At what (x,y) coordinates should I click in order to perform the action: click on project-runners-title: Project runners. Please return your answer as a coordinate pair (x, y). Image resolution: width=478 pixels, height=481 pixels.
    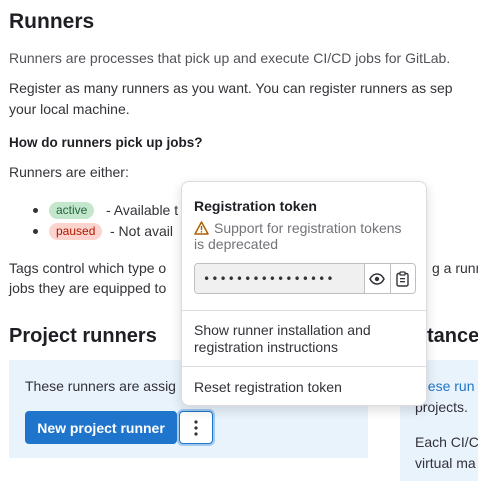
    Looking at the image, I should click on (83, 336).